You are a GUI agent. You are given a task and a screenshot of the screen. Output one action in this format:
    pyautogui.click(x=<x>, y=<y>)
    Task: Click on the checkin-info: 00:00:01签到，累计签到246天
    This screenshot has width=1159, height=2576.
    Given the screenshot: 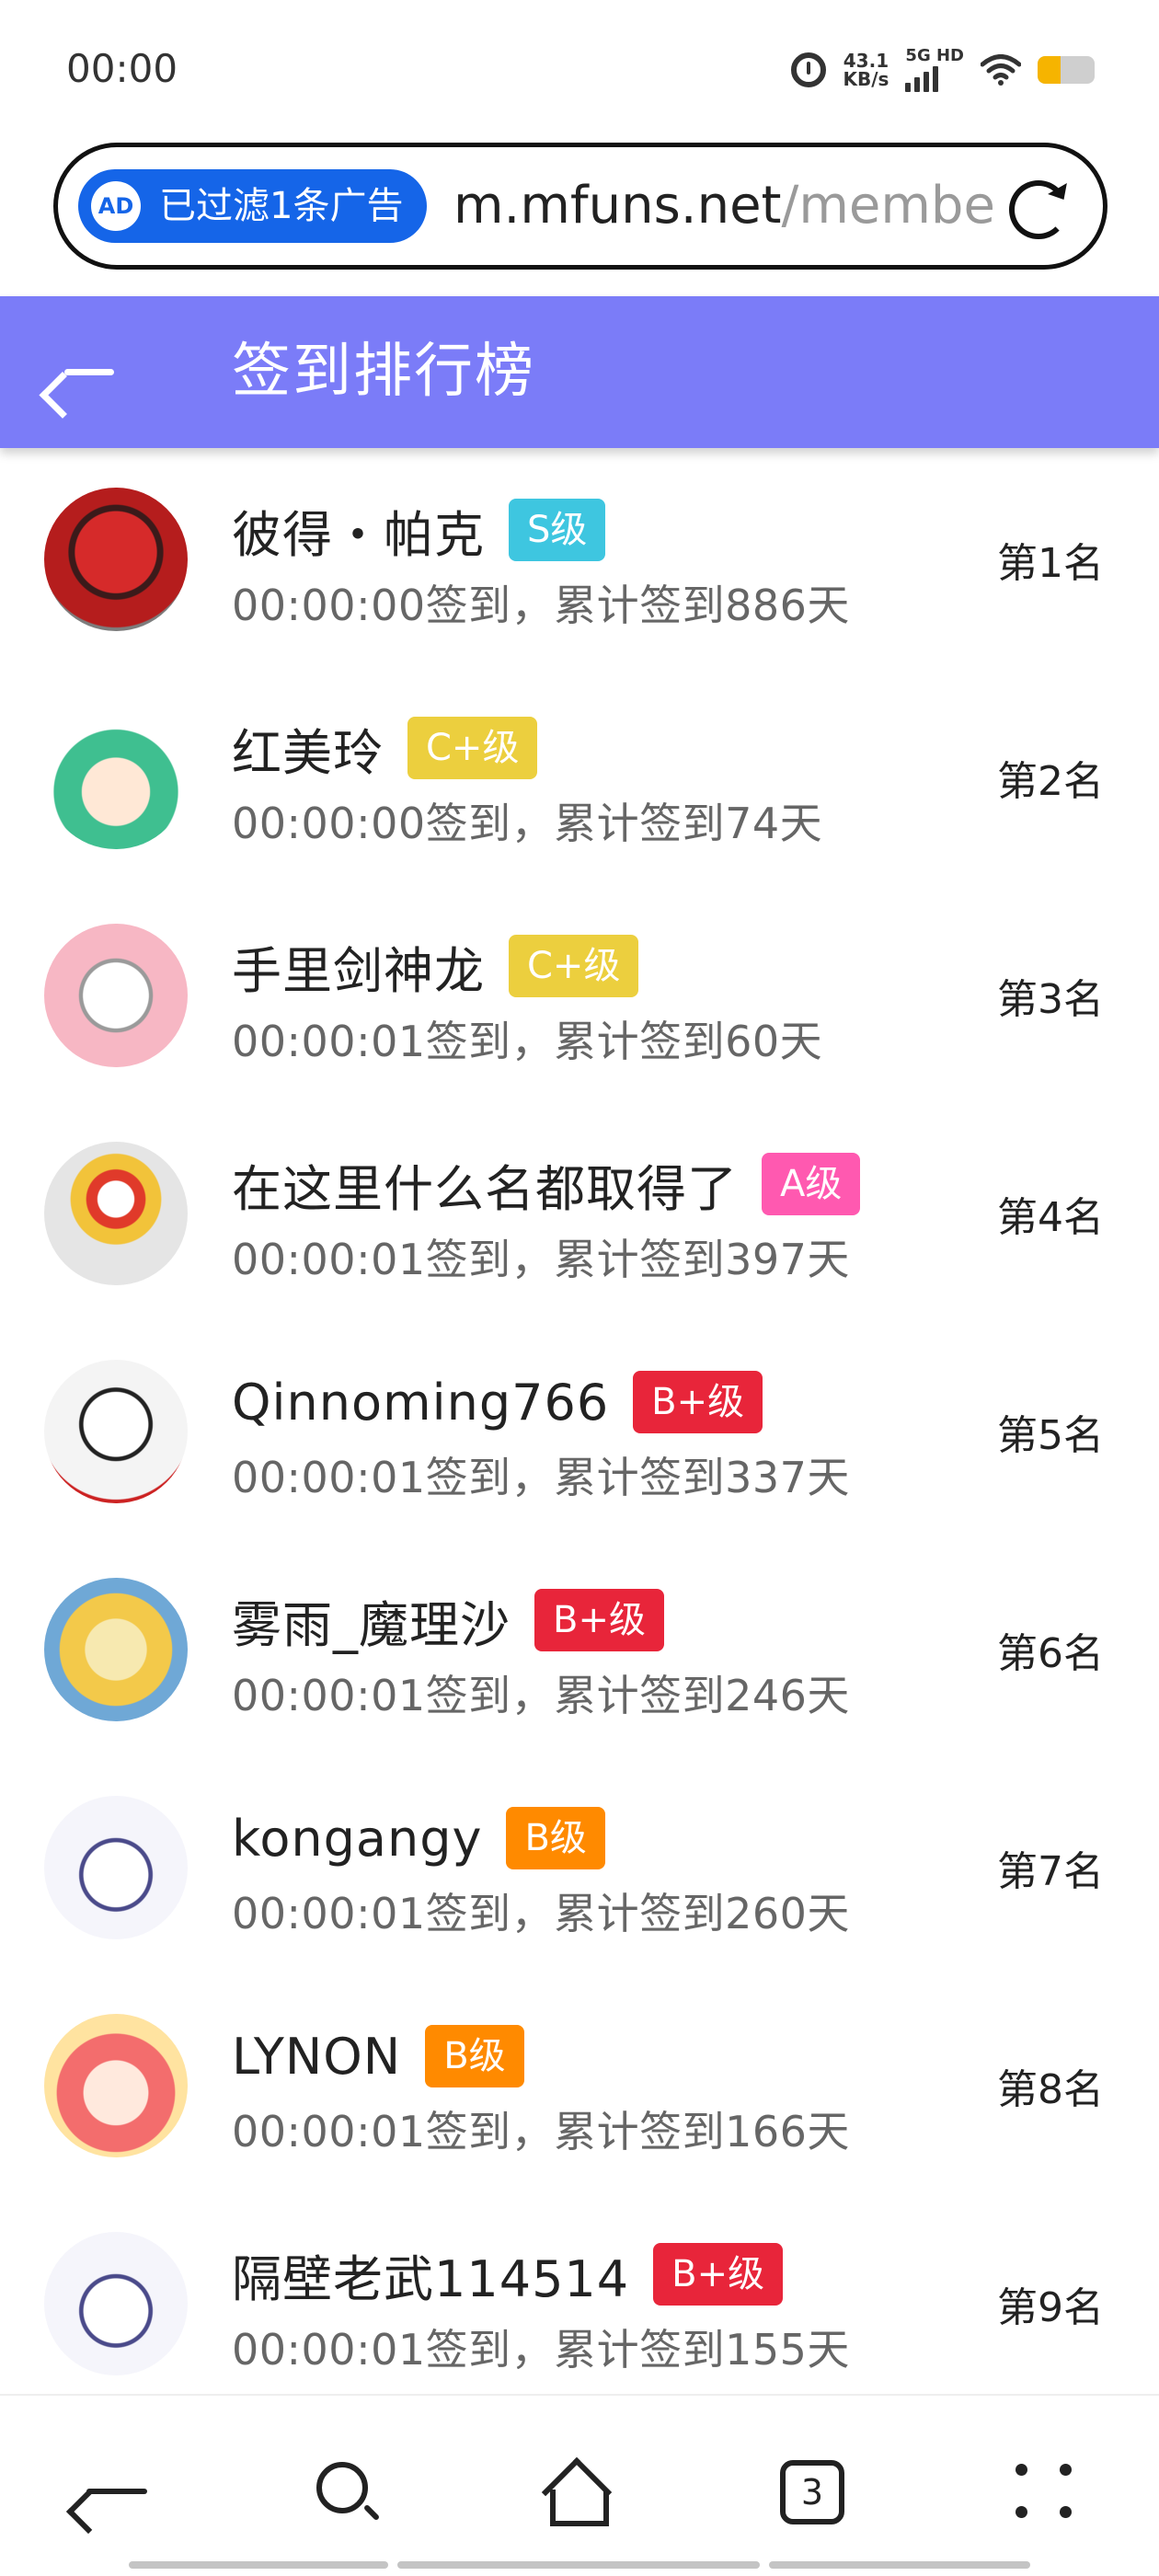 What is the action you would take?
    pyautogui.click(x=541, y=1692)
    